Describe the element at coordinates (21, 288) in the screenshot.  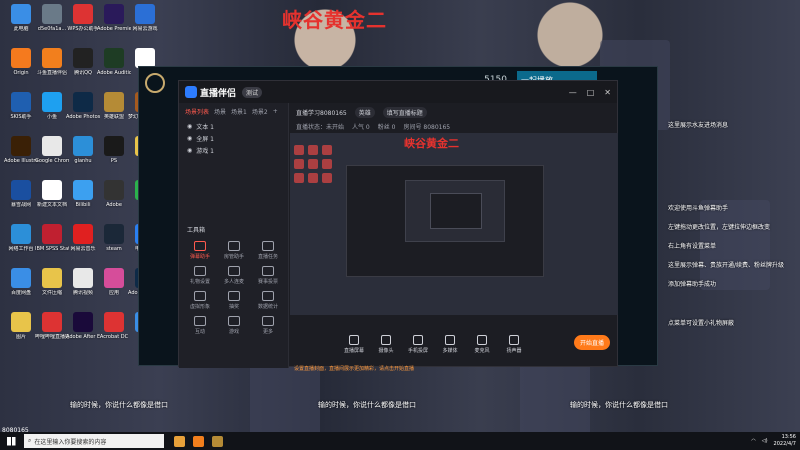
I see `desktop-icon: 百度网盘` at that location.